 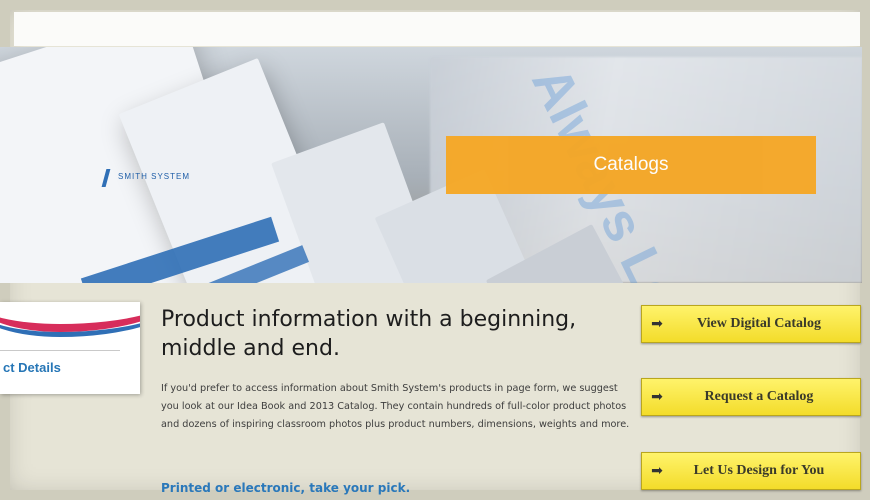 What do you see at coordinates (759, 323) in the screenshot?
I see `button-label: View Digital Catalog` at bounding box center [759, 323].